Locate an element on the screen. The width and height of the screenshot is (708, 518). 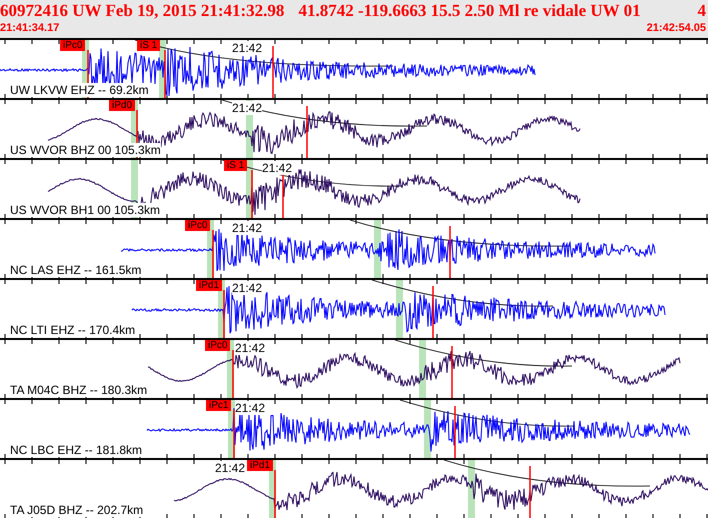
channel-label: NC LAS EHZ -- 161.5km is located at coordinates (76, 270).